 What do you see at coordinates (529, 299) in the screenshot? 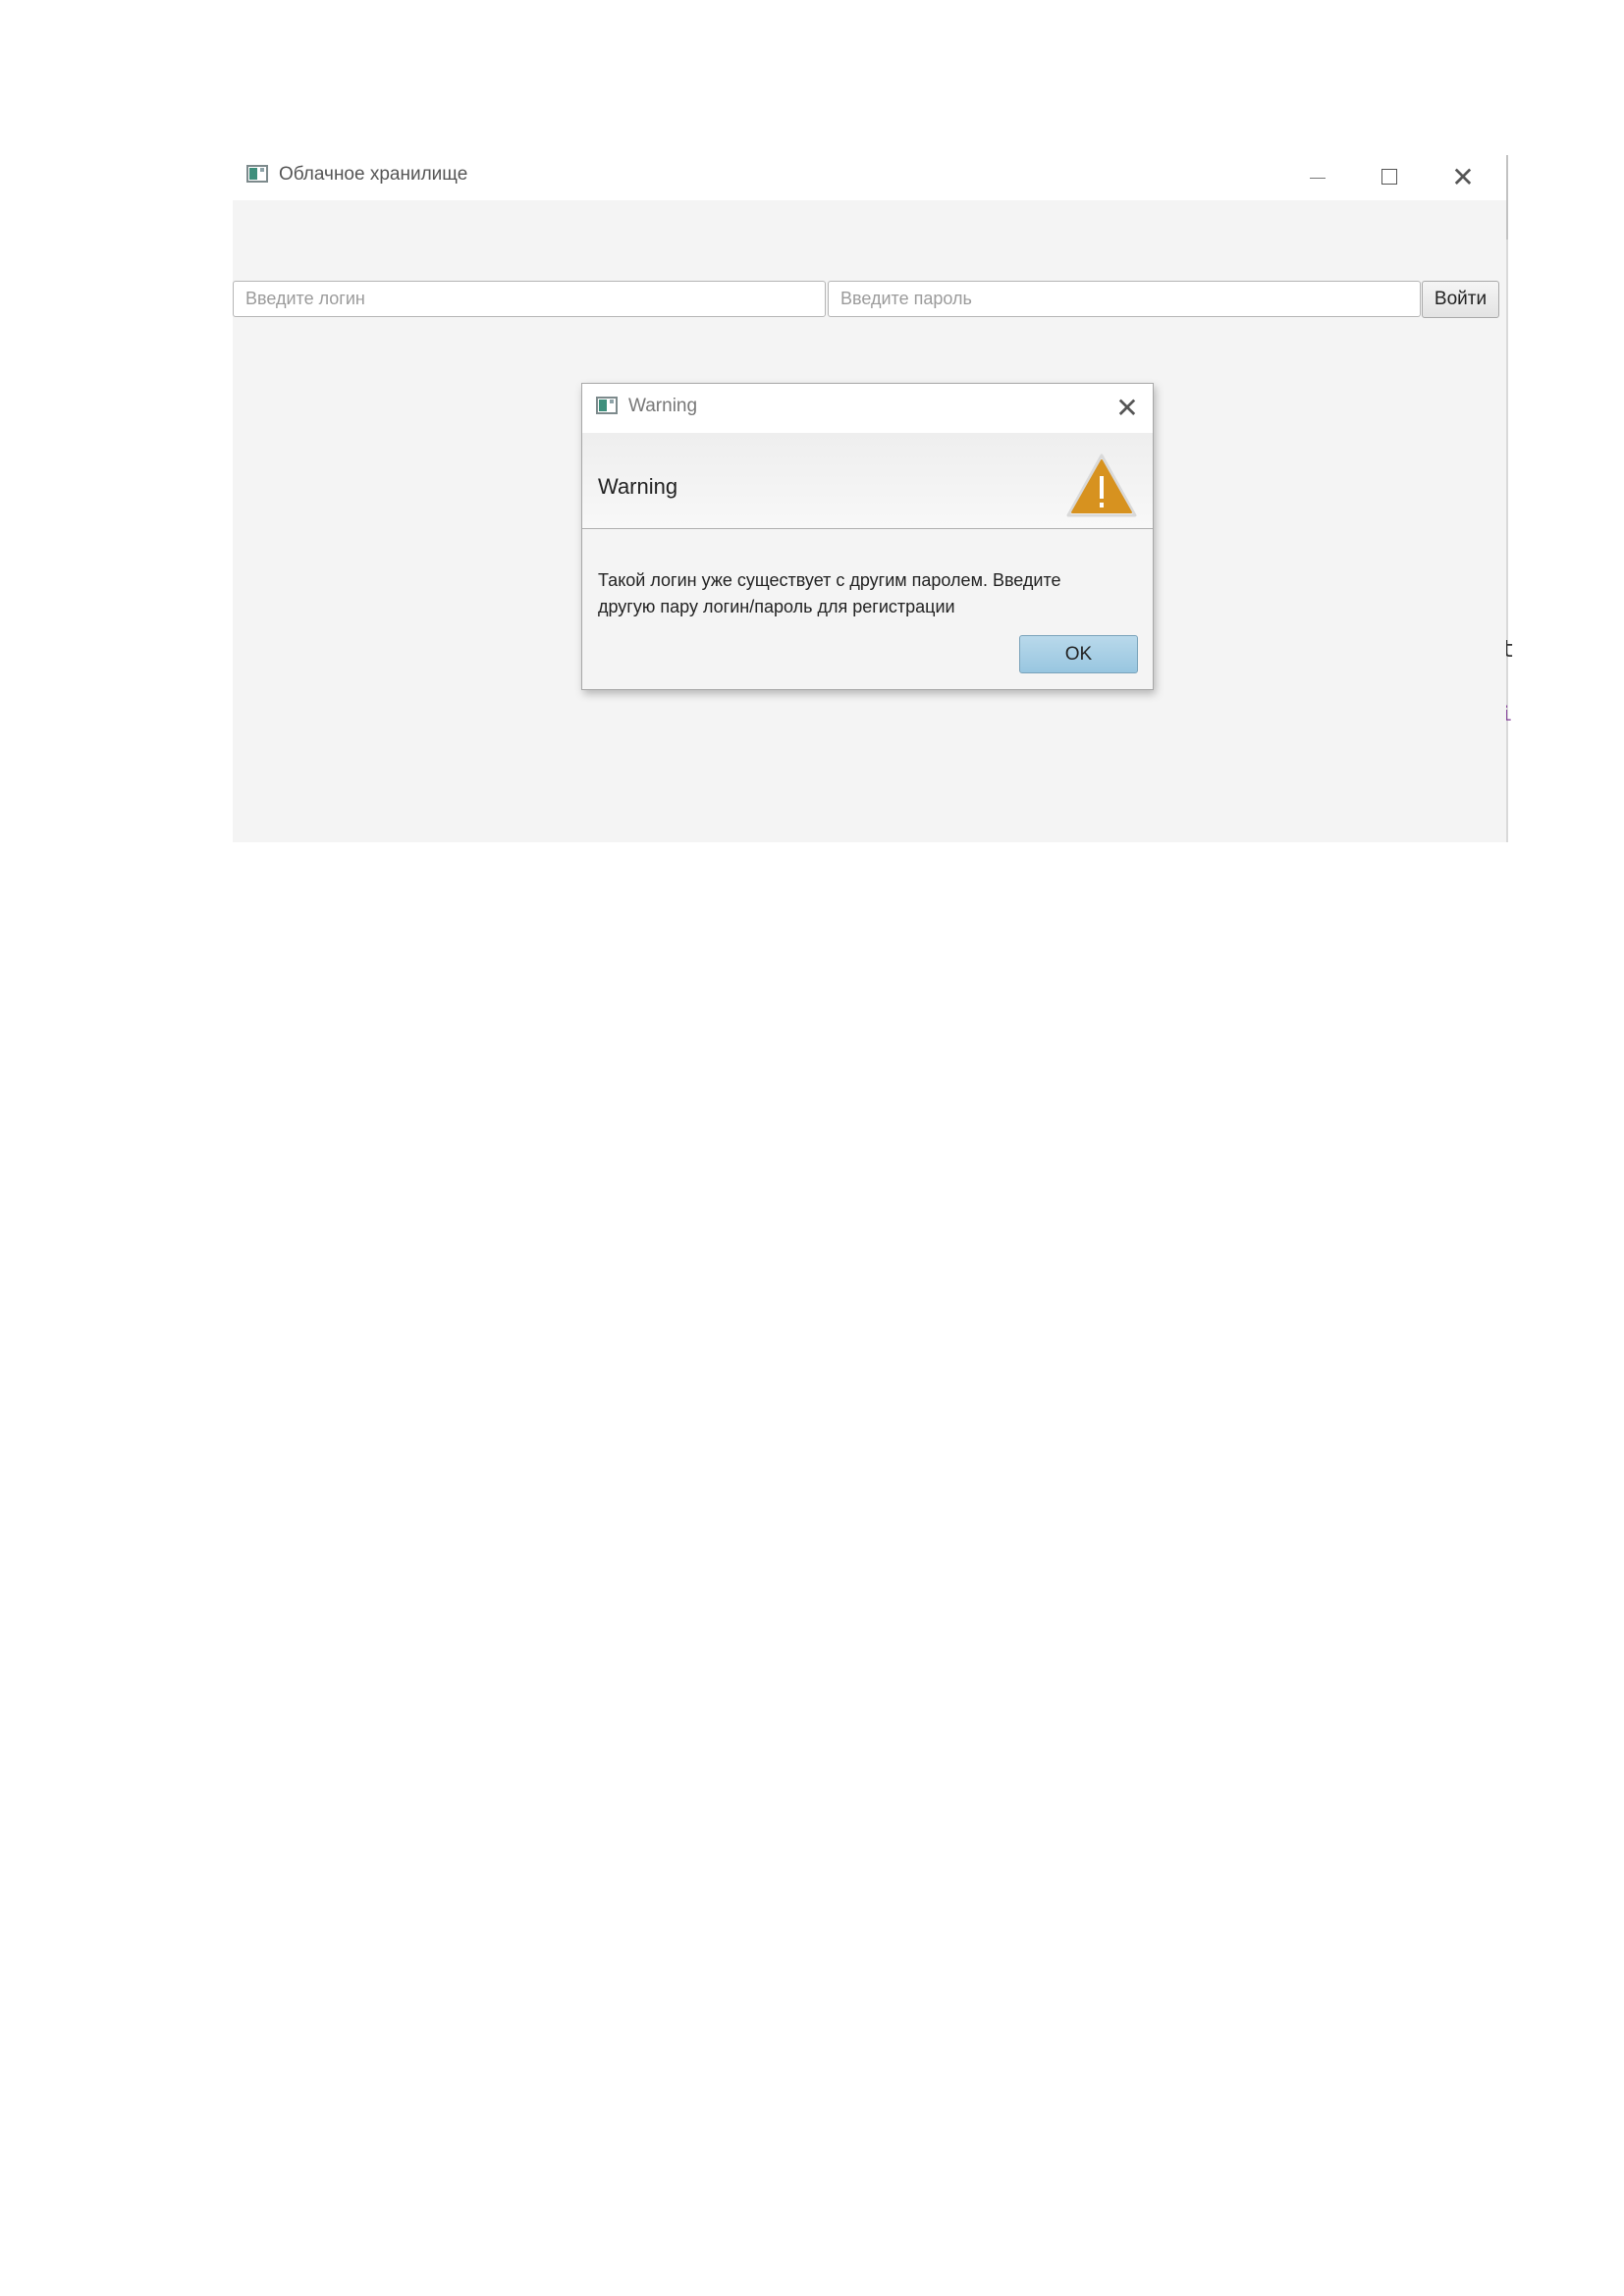
I see `login-input` at bounding box center [529, 299].